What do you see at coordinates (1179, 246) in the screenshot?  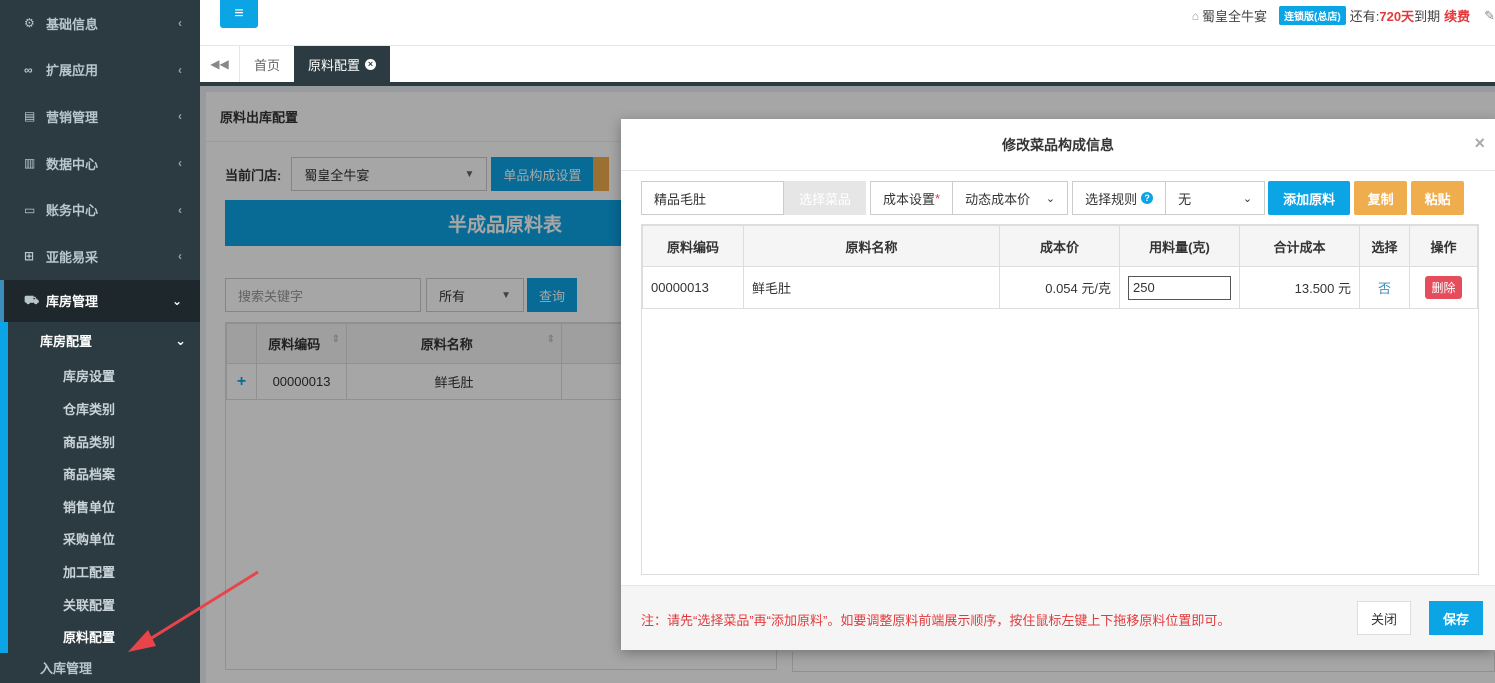 I see `table-header: 用料量(克)` at bounding box center [1179, 246].